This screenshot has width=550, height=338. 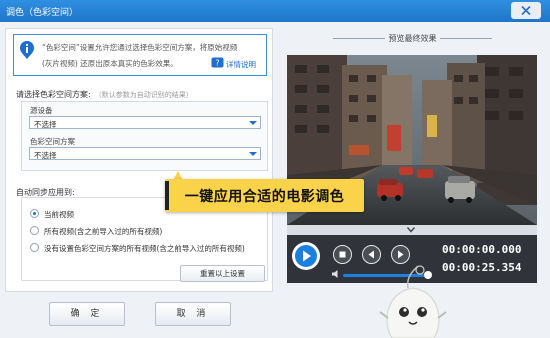 What do you see at coordinates (371, 254) in the screenshot?
I see `prev-icon` at bounding box center [371, 254].